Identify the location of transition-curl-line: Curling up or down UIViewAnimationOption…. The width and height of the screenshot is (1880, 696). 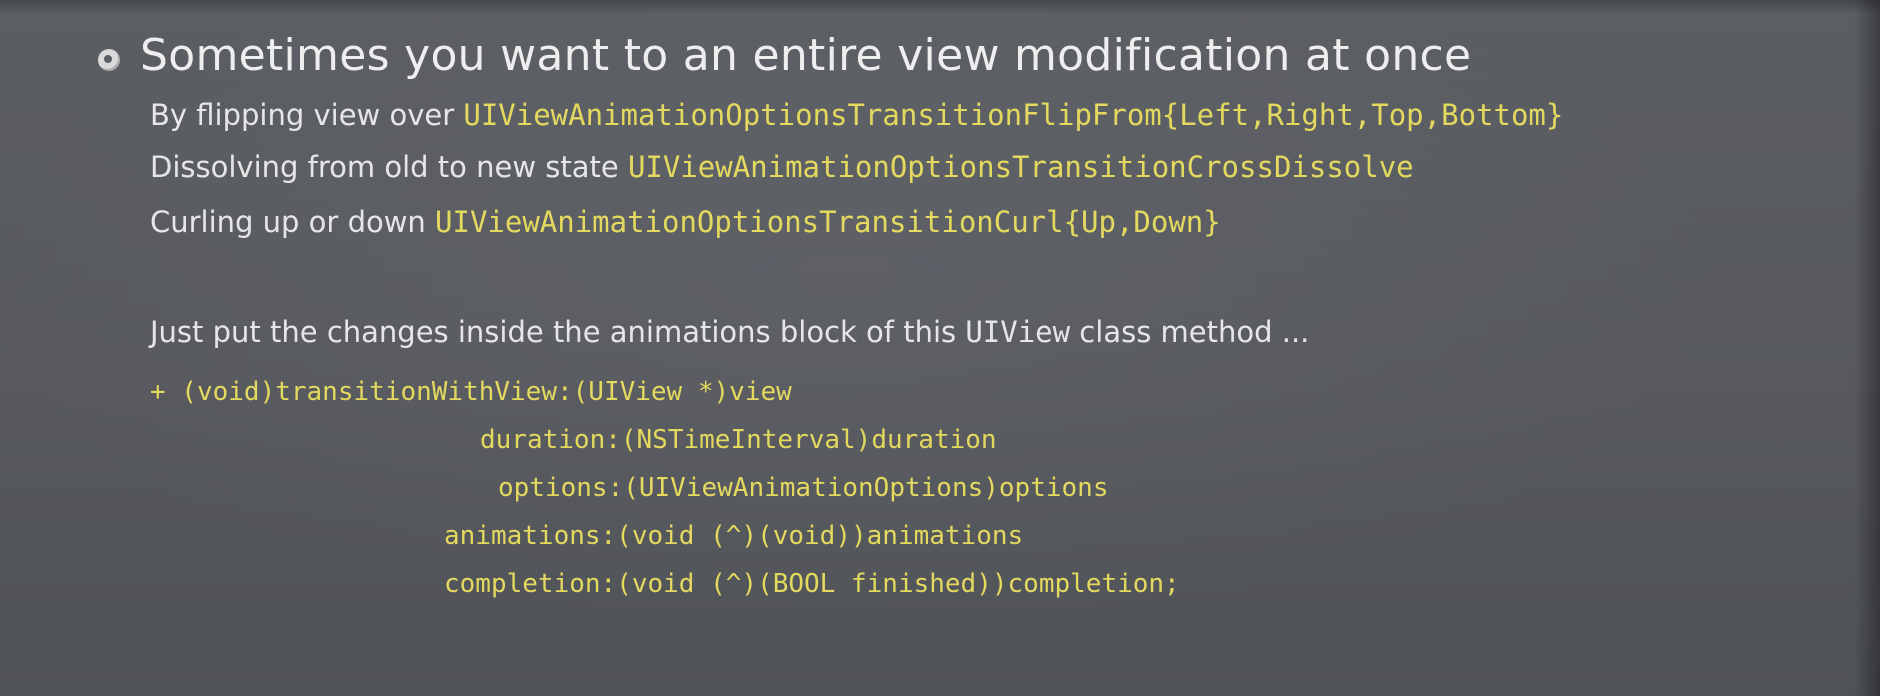
(685, 222).